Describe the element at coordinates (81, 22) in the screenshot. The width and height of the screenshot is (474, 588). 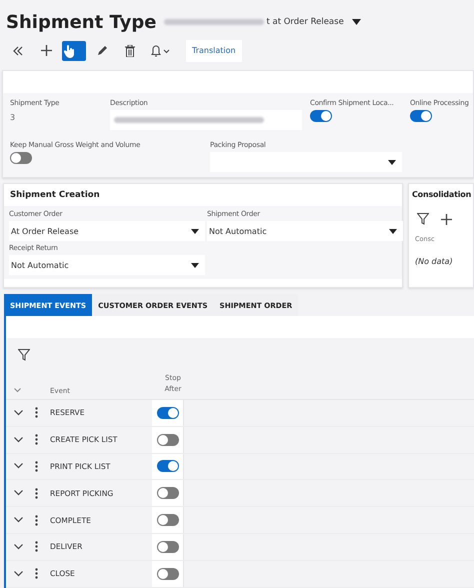
I see `page-title: Shipment Type` at that location.